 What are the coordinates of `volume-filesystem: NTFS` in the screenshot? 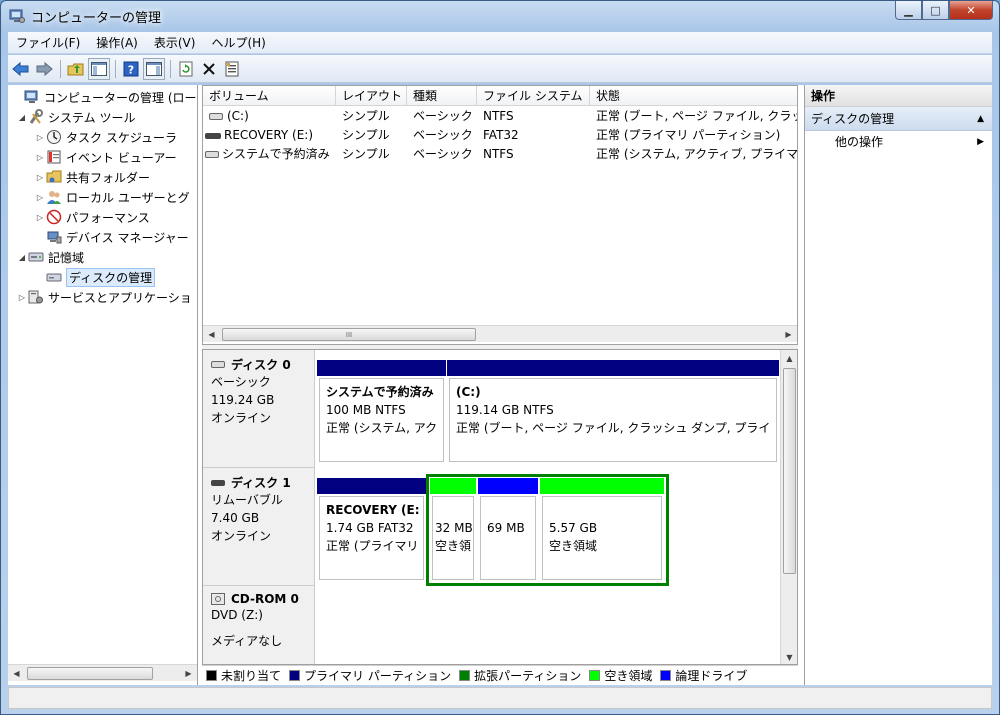 It's located at (498, 154).